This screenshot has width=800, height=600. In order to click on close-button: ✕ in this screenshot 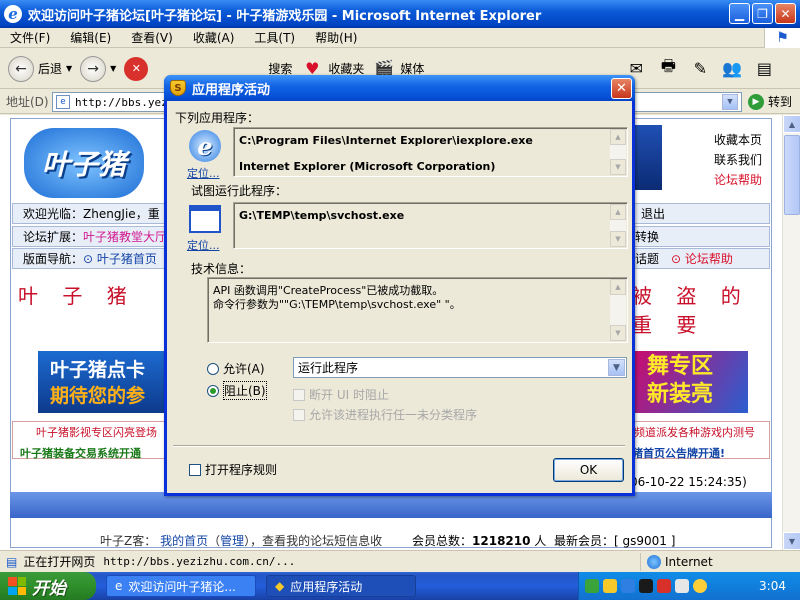, I will do `click(785, 13)`.